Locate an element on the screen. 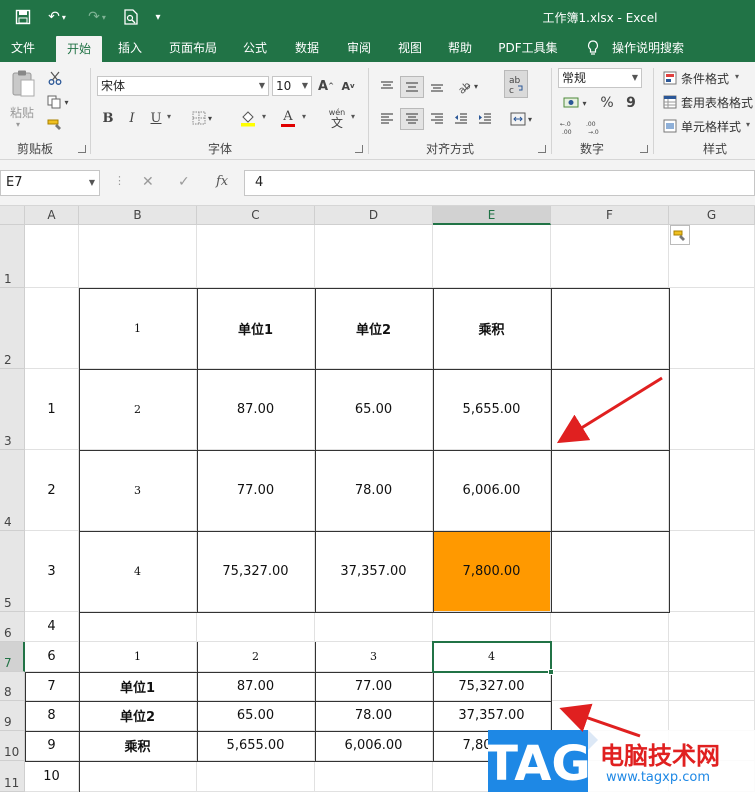  annotation-arrows is located at coordinates (609, 557).